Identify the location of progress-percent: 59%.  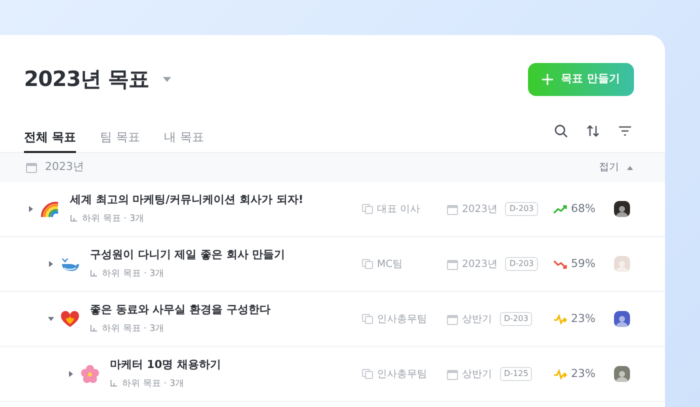
(583, 264).